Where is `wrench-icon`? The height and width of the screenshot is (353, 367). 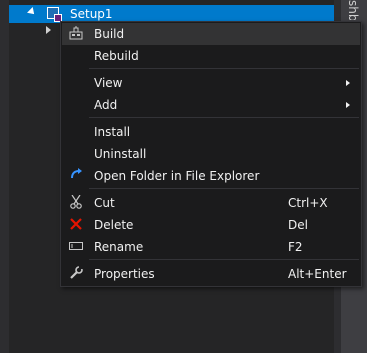 wrench-icon is located at coordinates (76, 274).